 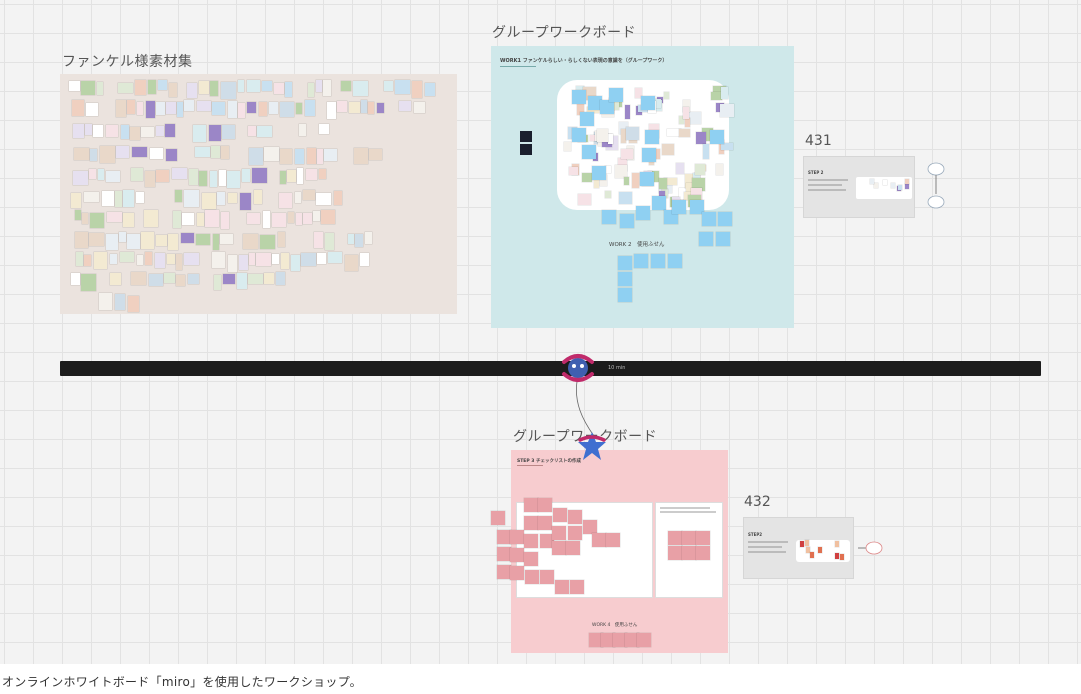 I want to click on quick-sashi-sticker, so click(x=578, y=368).